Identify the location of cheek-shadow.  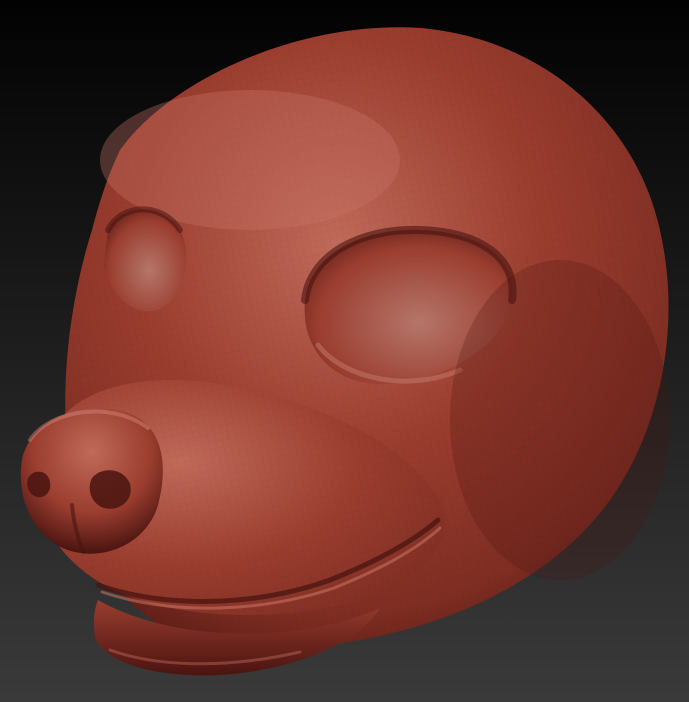
(560, 420).